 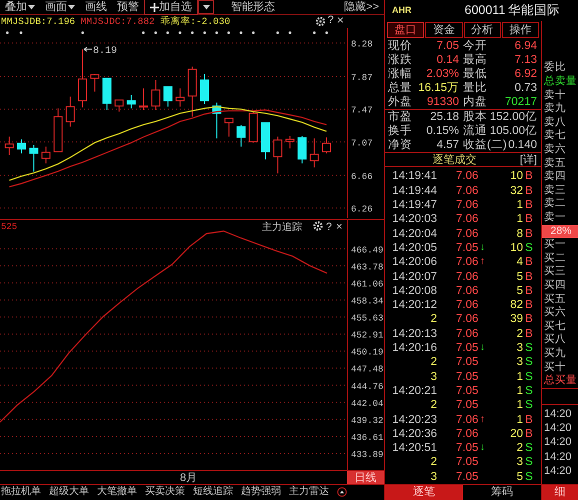 I want to click on trend-arrow: ↑, so click(x=482, y=419).